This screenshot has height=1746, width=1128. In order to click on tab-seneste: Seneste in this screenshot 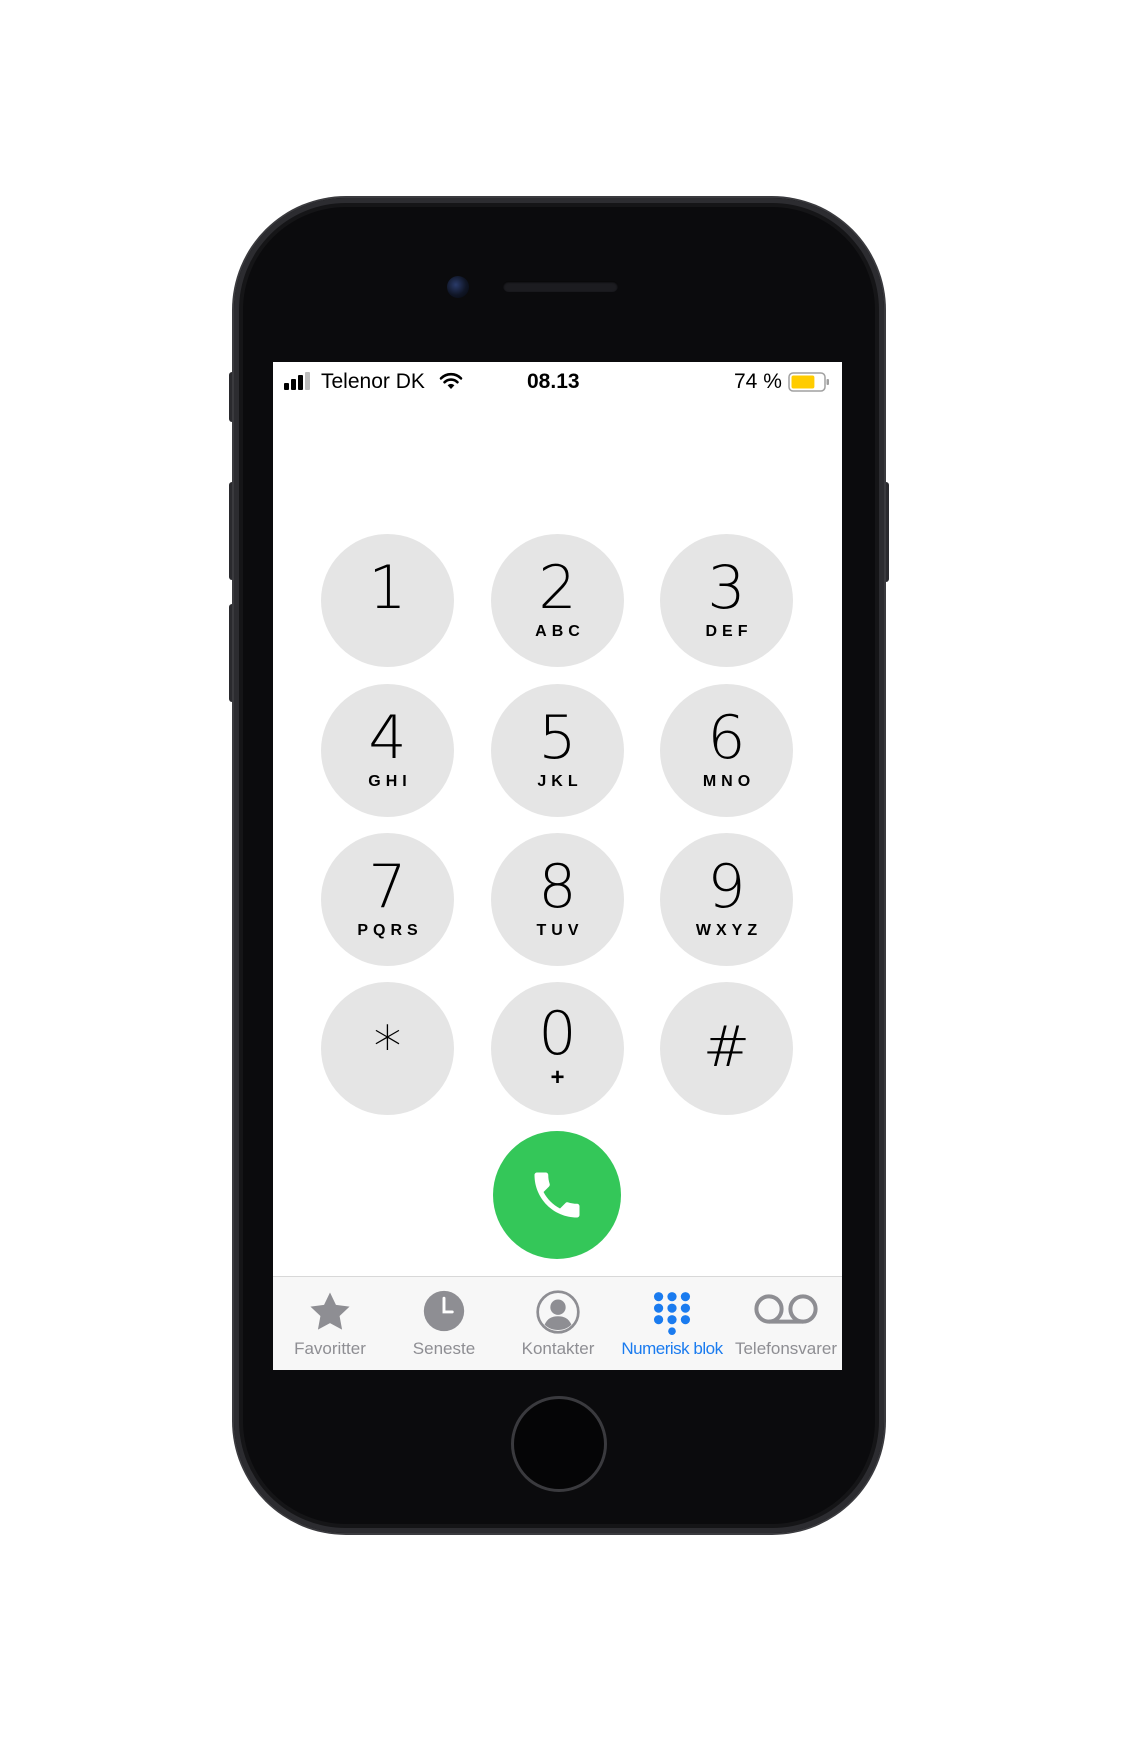, I will do `click(444, 1323)`.